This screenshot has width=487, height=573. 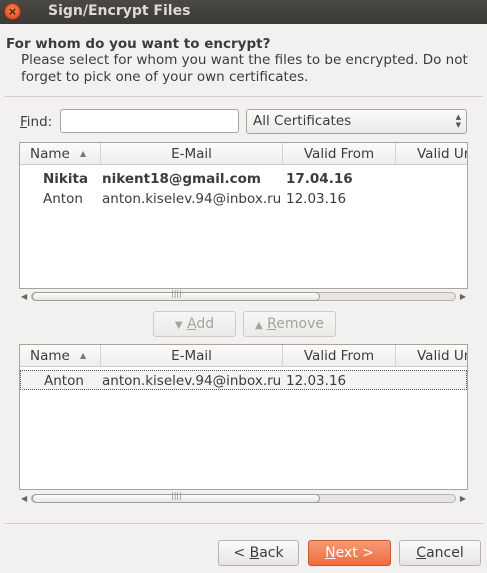 What do you see at coordinates (36, 122) in the screenshot?
I see `find-label: Find:` at bounding box center [36, 122].